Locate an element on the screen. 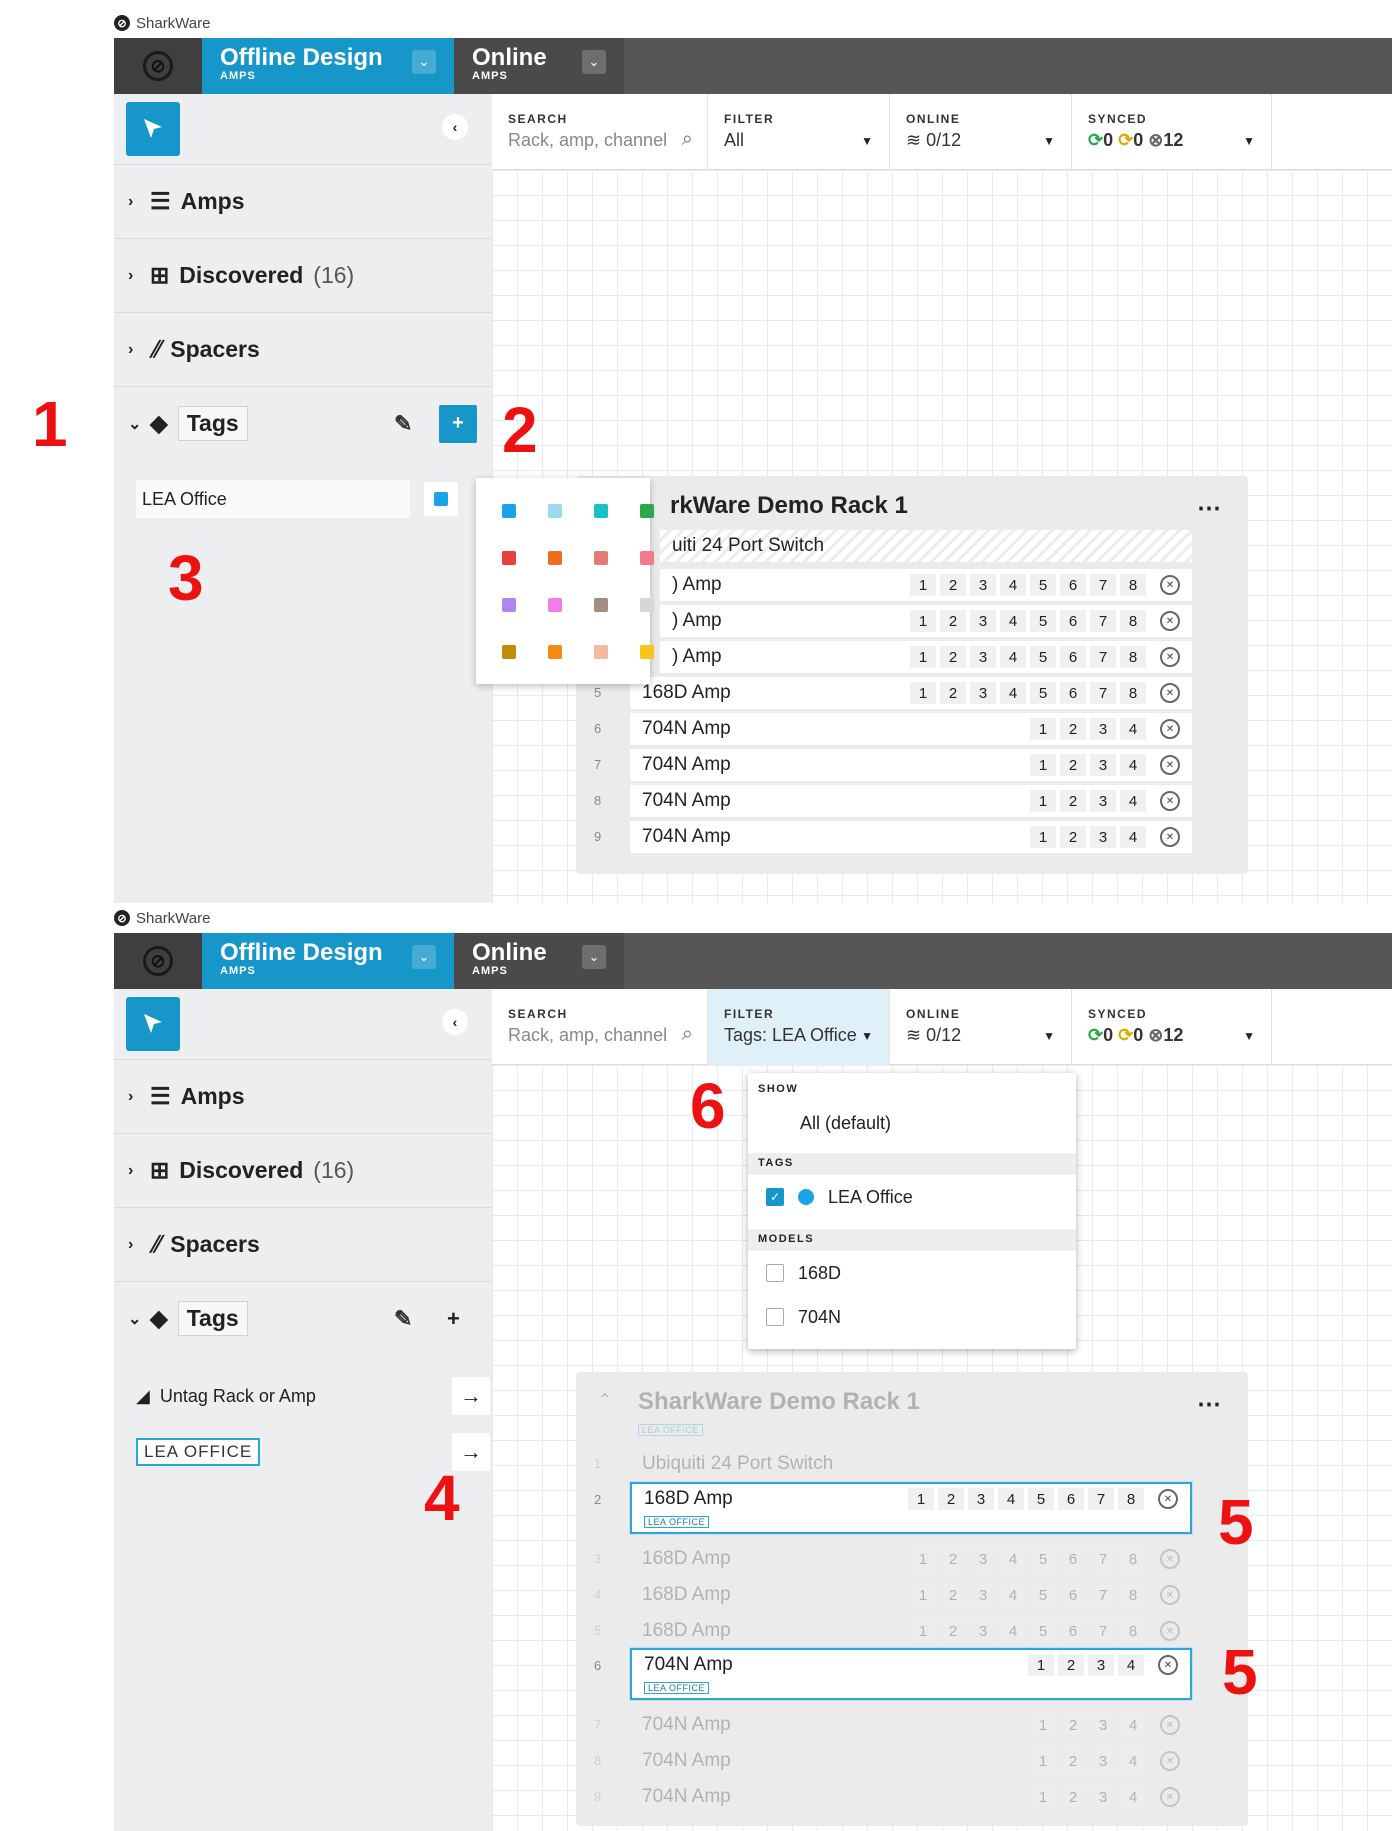 This screenshot has width=1392, height=1831. rack-slot: 7 704N Amp 1 2 3 4 ✕ is located at coordinates (912, 1725).